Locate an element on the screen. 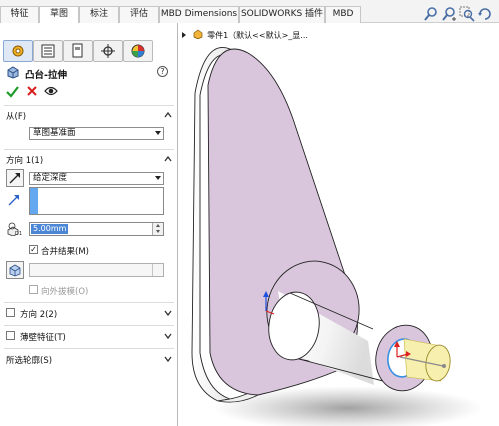  end-condition-value: 给定深度 is located at coordinates (50, 178).